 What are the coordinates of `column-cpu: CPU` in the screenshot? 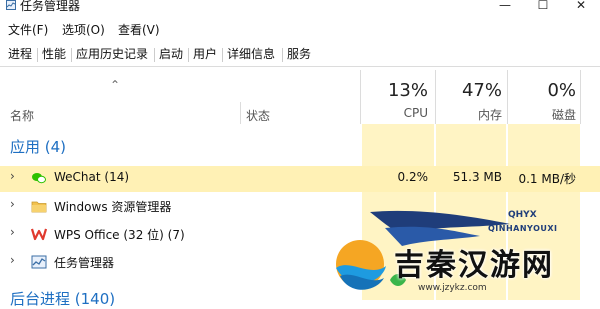 It's located at (395, 113).